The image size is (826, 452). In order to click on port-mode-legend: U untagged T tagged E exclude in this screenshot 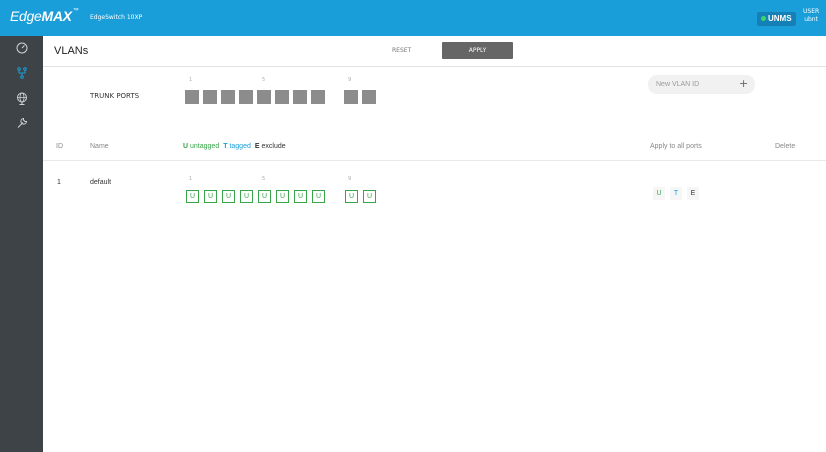, I will do `click(234, 146)`.